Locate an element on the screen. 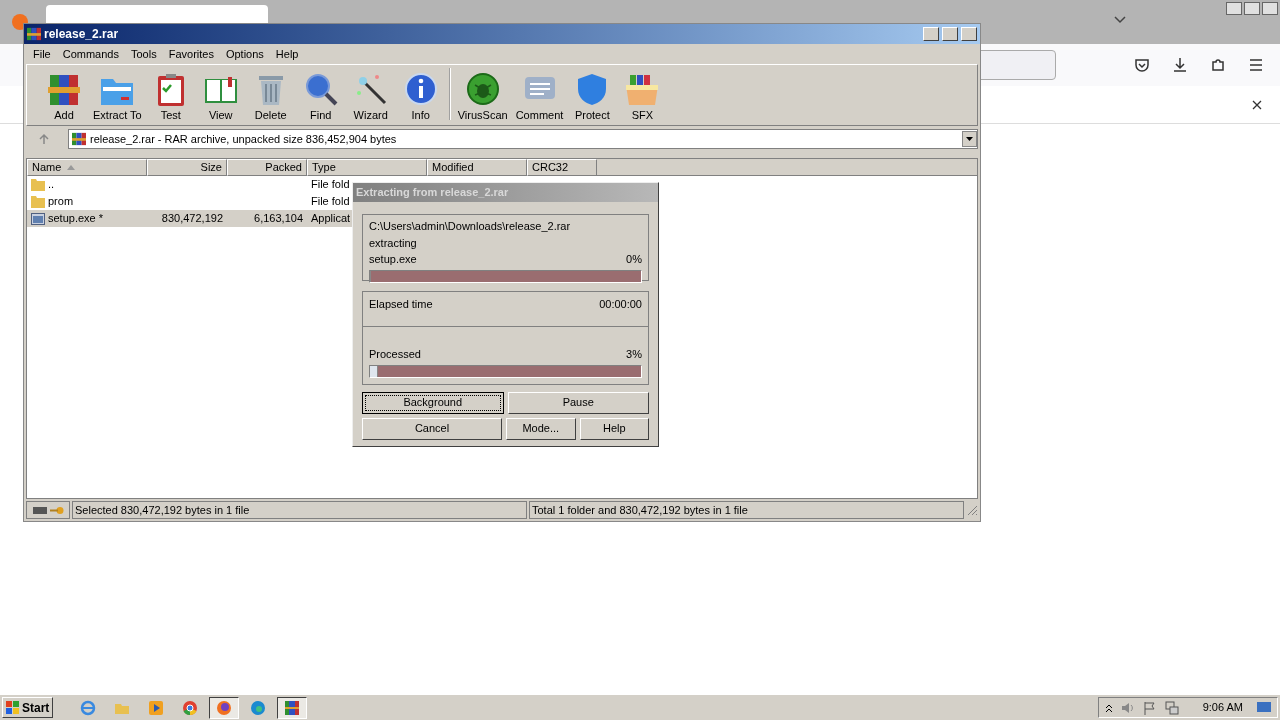 The image size is (1280, 720). menu-item: Favorites is located at coordinates (191, 54).